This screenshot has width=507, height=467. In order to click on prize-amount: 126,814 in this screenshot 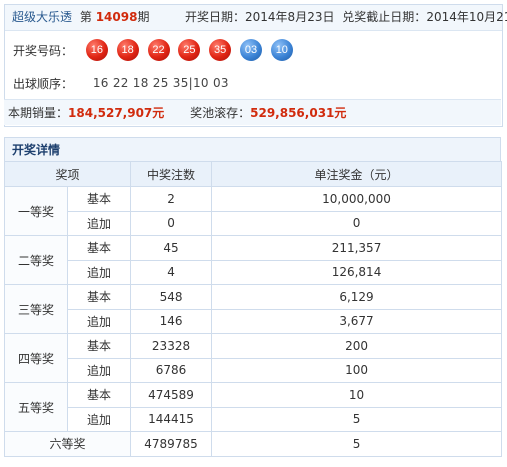, I will do `click(357, 272)`.